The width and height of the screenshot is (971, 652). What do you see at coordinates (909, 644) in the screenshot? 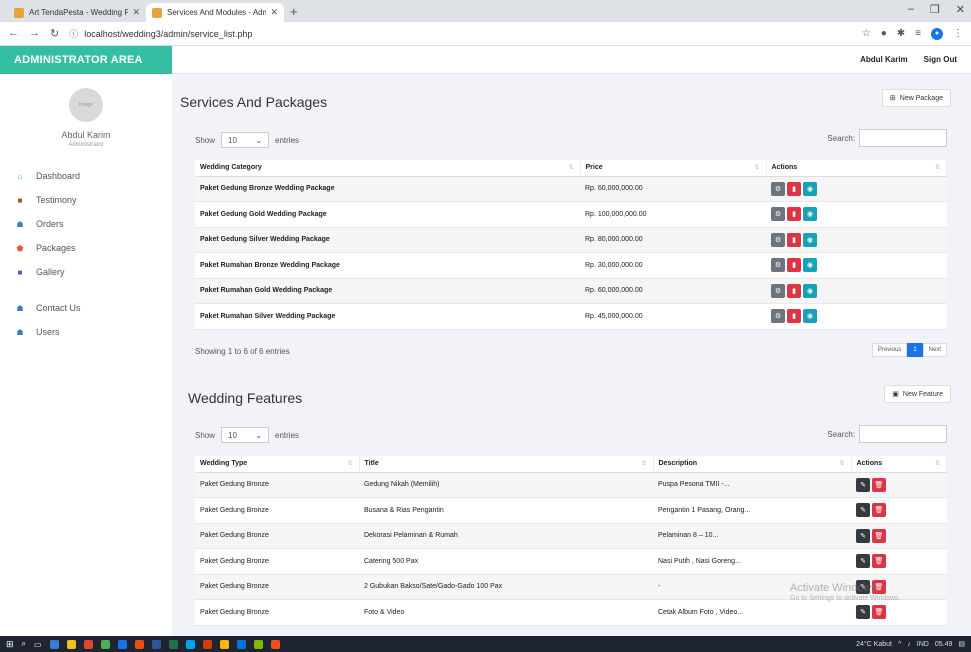
I see `volume-icon: ♪` at bounding box center [909, 644].